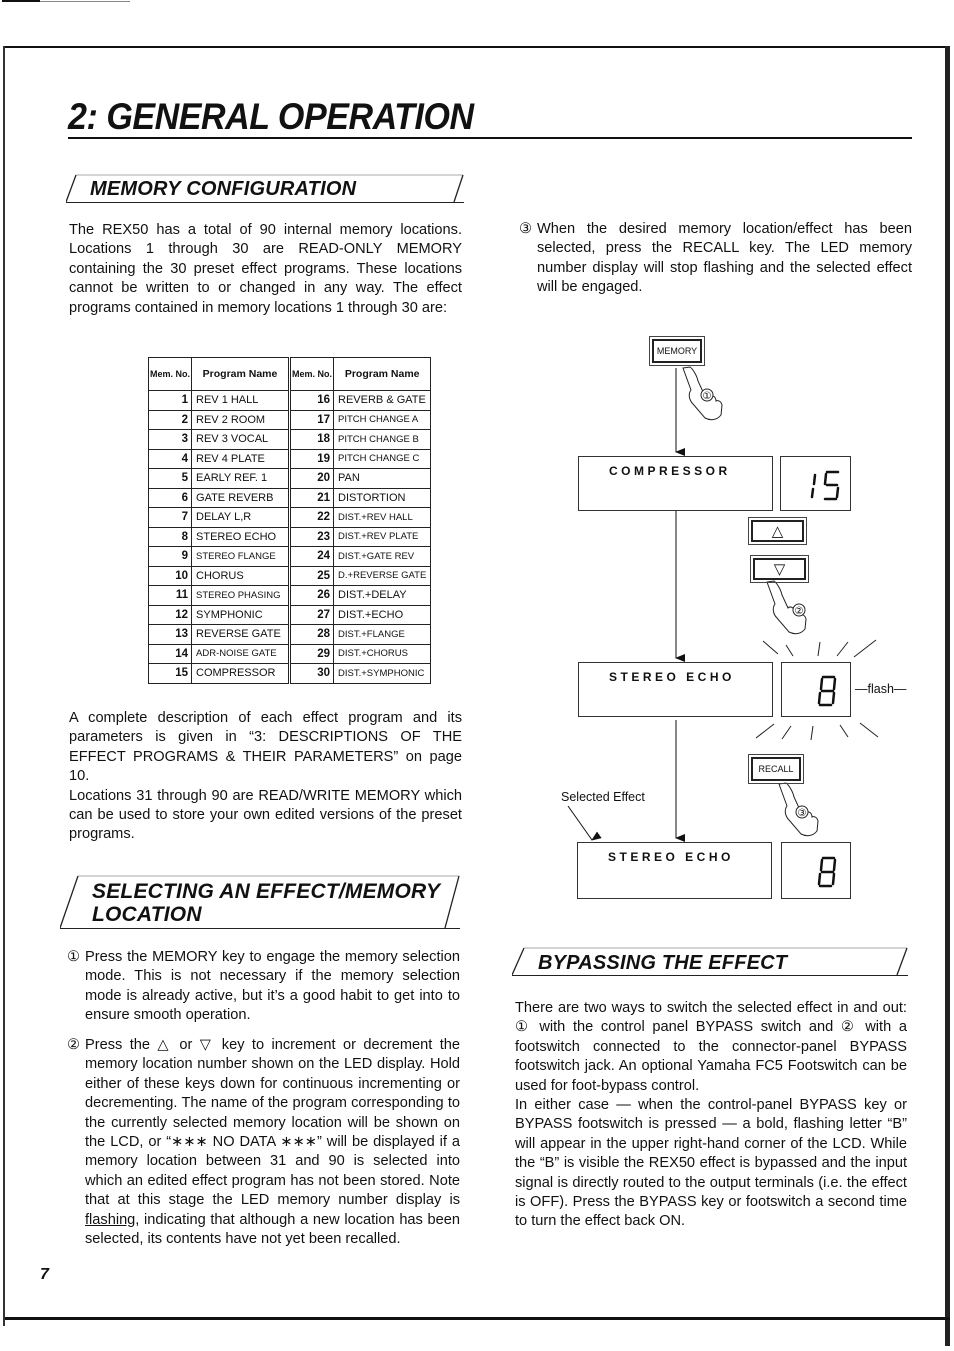 The width and height of the screenshot is (954, 1351). What do you see at coordinates (674, 870) in the screenshot?
I see `lcd-display-step3: STEREO ECHO` at bounding box center [674, 870].